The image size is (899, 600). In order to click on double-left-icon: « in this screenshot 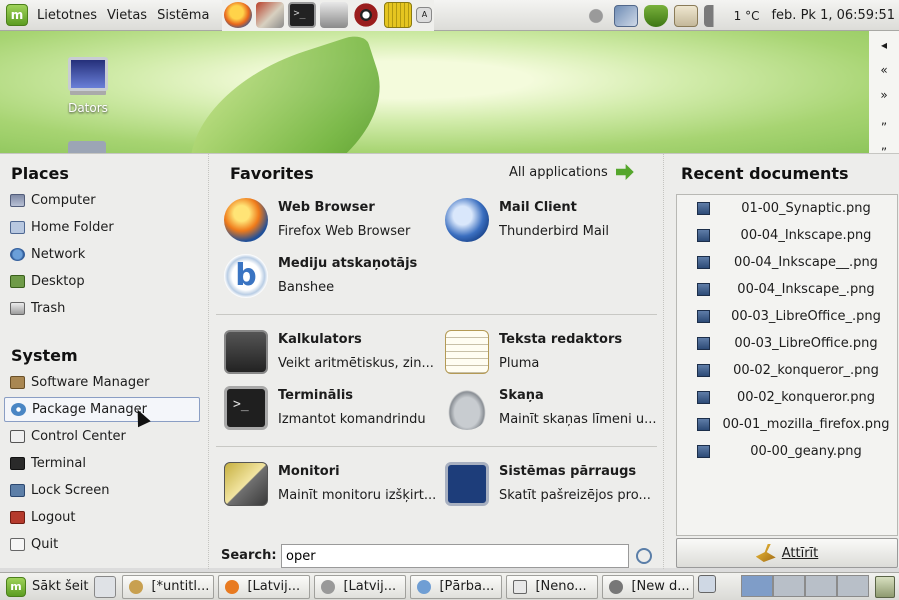, I will do `click(884, 68)`.